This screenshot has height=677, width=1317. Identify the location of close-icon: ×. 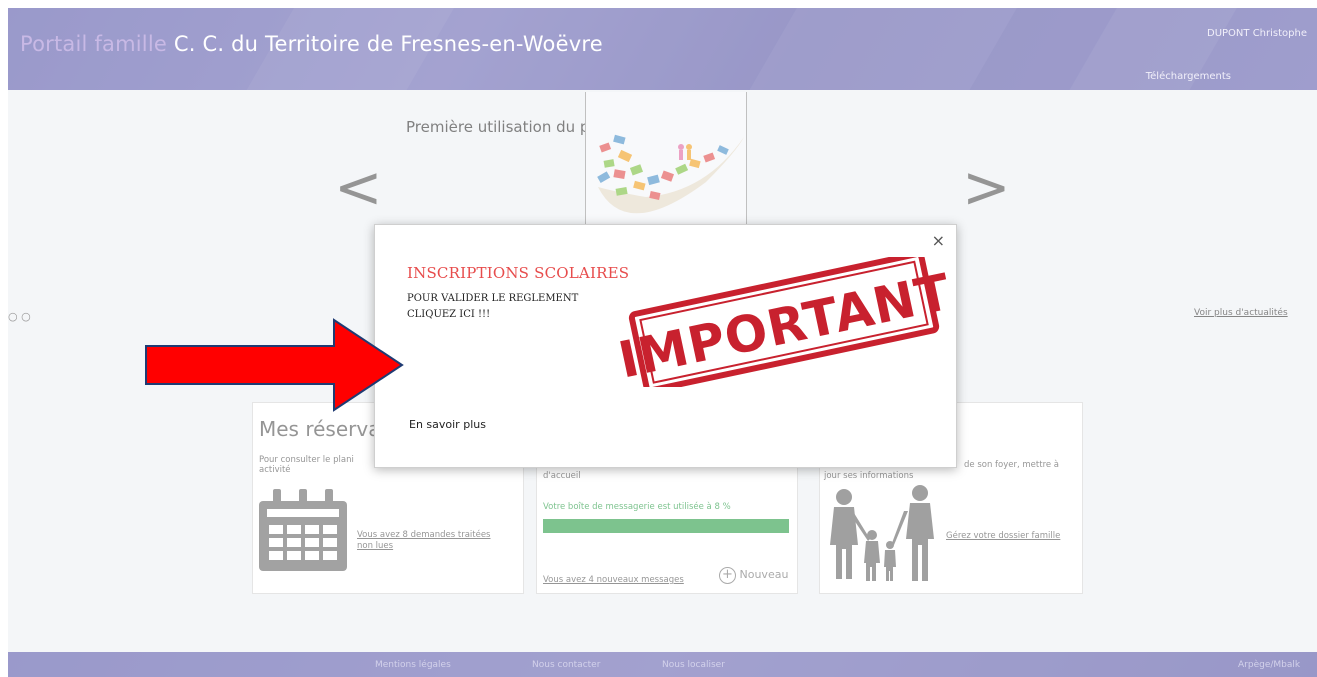
(938, 240).